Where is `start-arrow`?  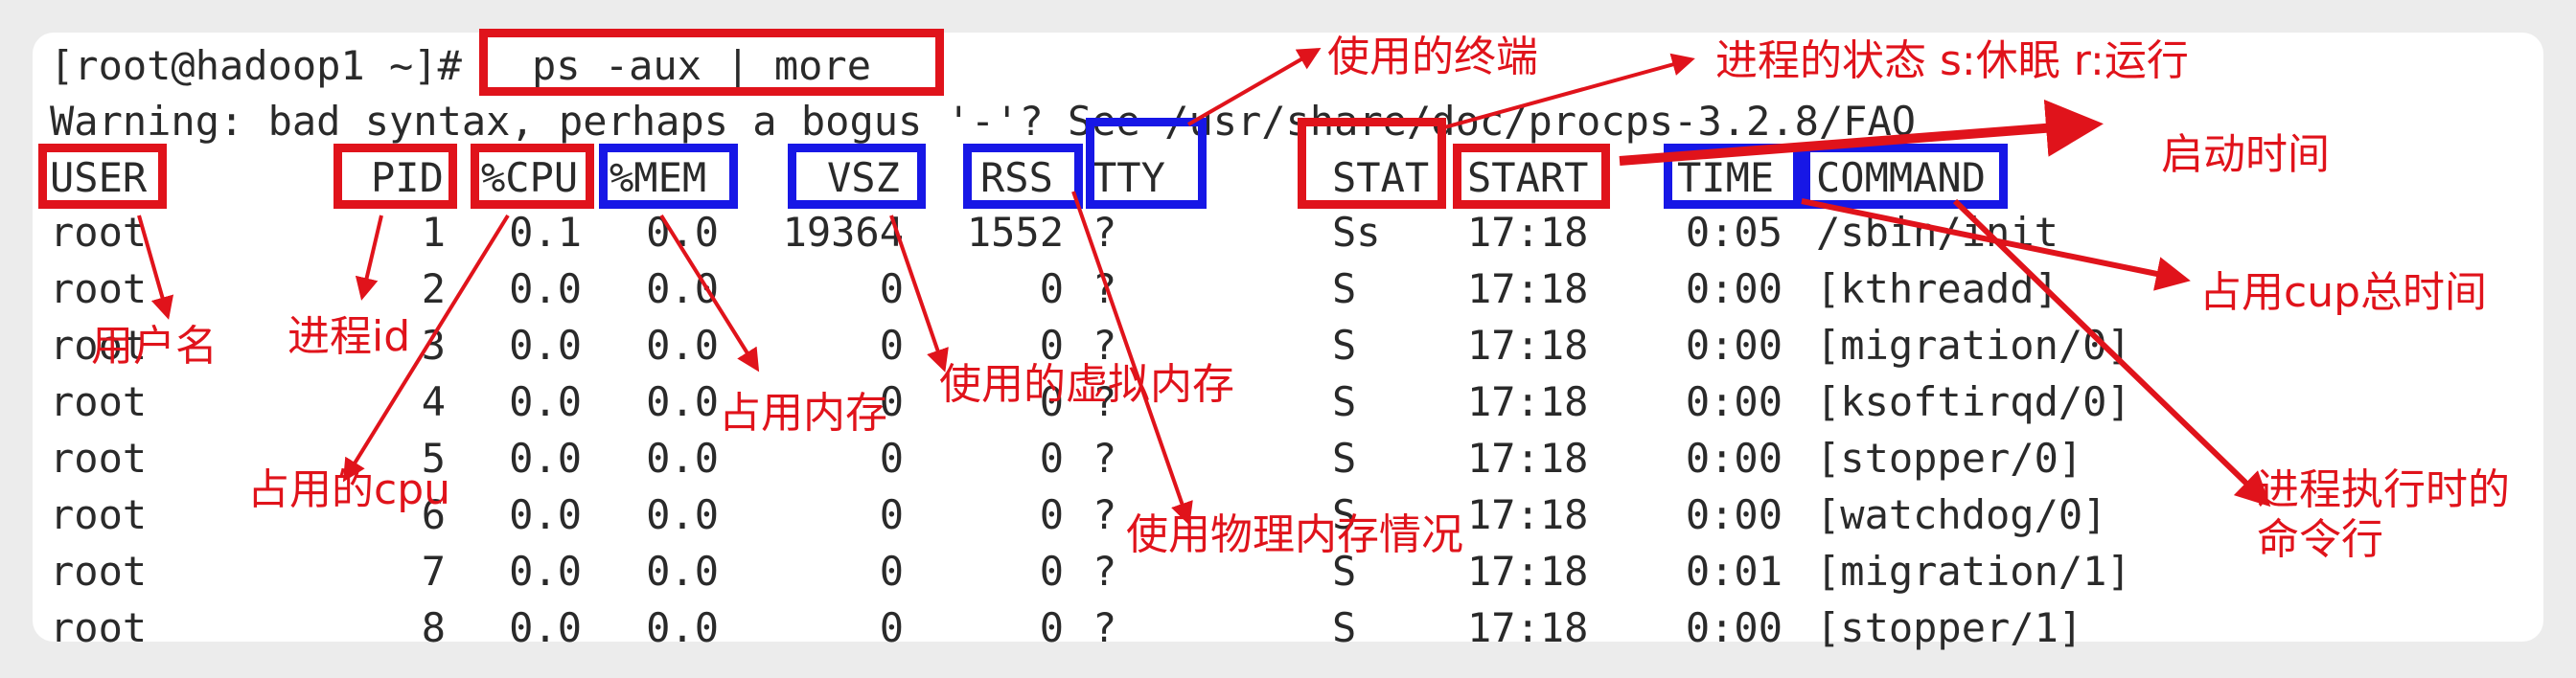
start-arrow is located at coordinates (1861, 132).